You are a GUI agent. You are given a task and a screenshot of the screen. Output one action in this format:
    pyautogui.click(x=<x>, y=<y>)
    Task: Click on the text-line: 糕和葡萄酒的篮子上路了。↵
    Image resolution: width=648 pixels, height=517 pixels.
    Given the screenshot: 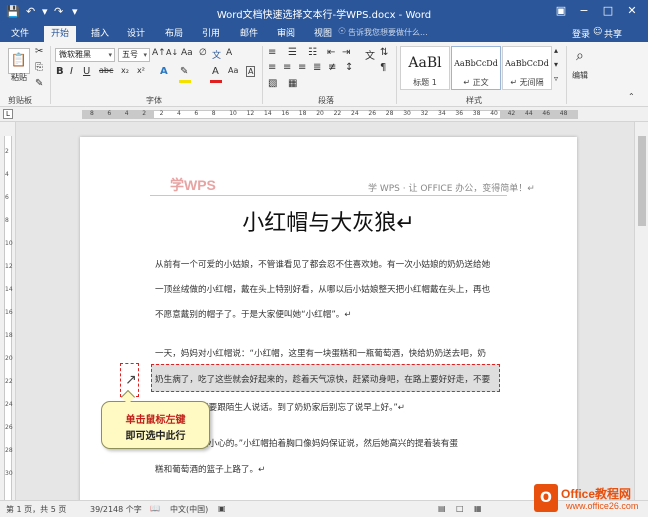 What is the action you would take?
    pyautogui.click(x=210, y=469)
    